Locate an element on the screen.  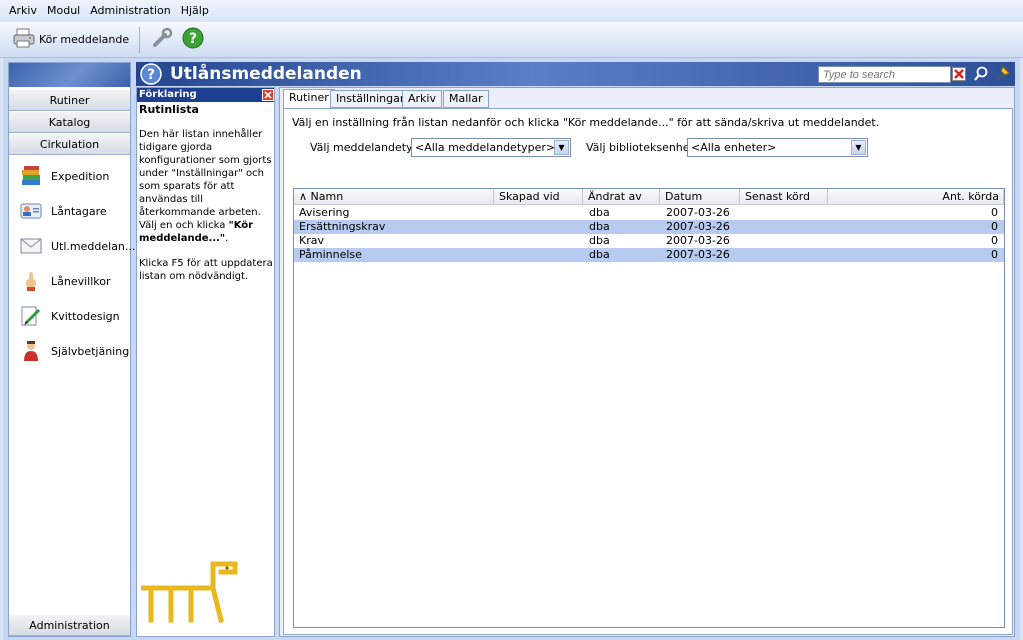
run-message-button: Kör meddelande is located at coordinates (70, 40).